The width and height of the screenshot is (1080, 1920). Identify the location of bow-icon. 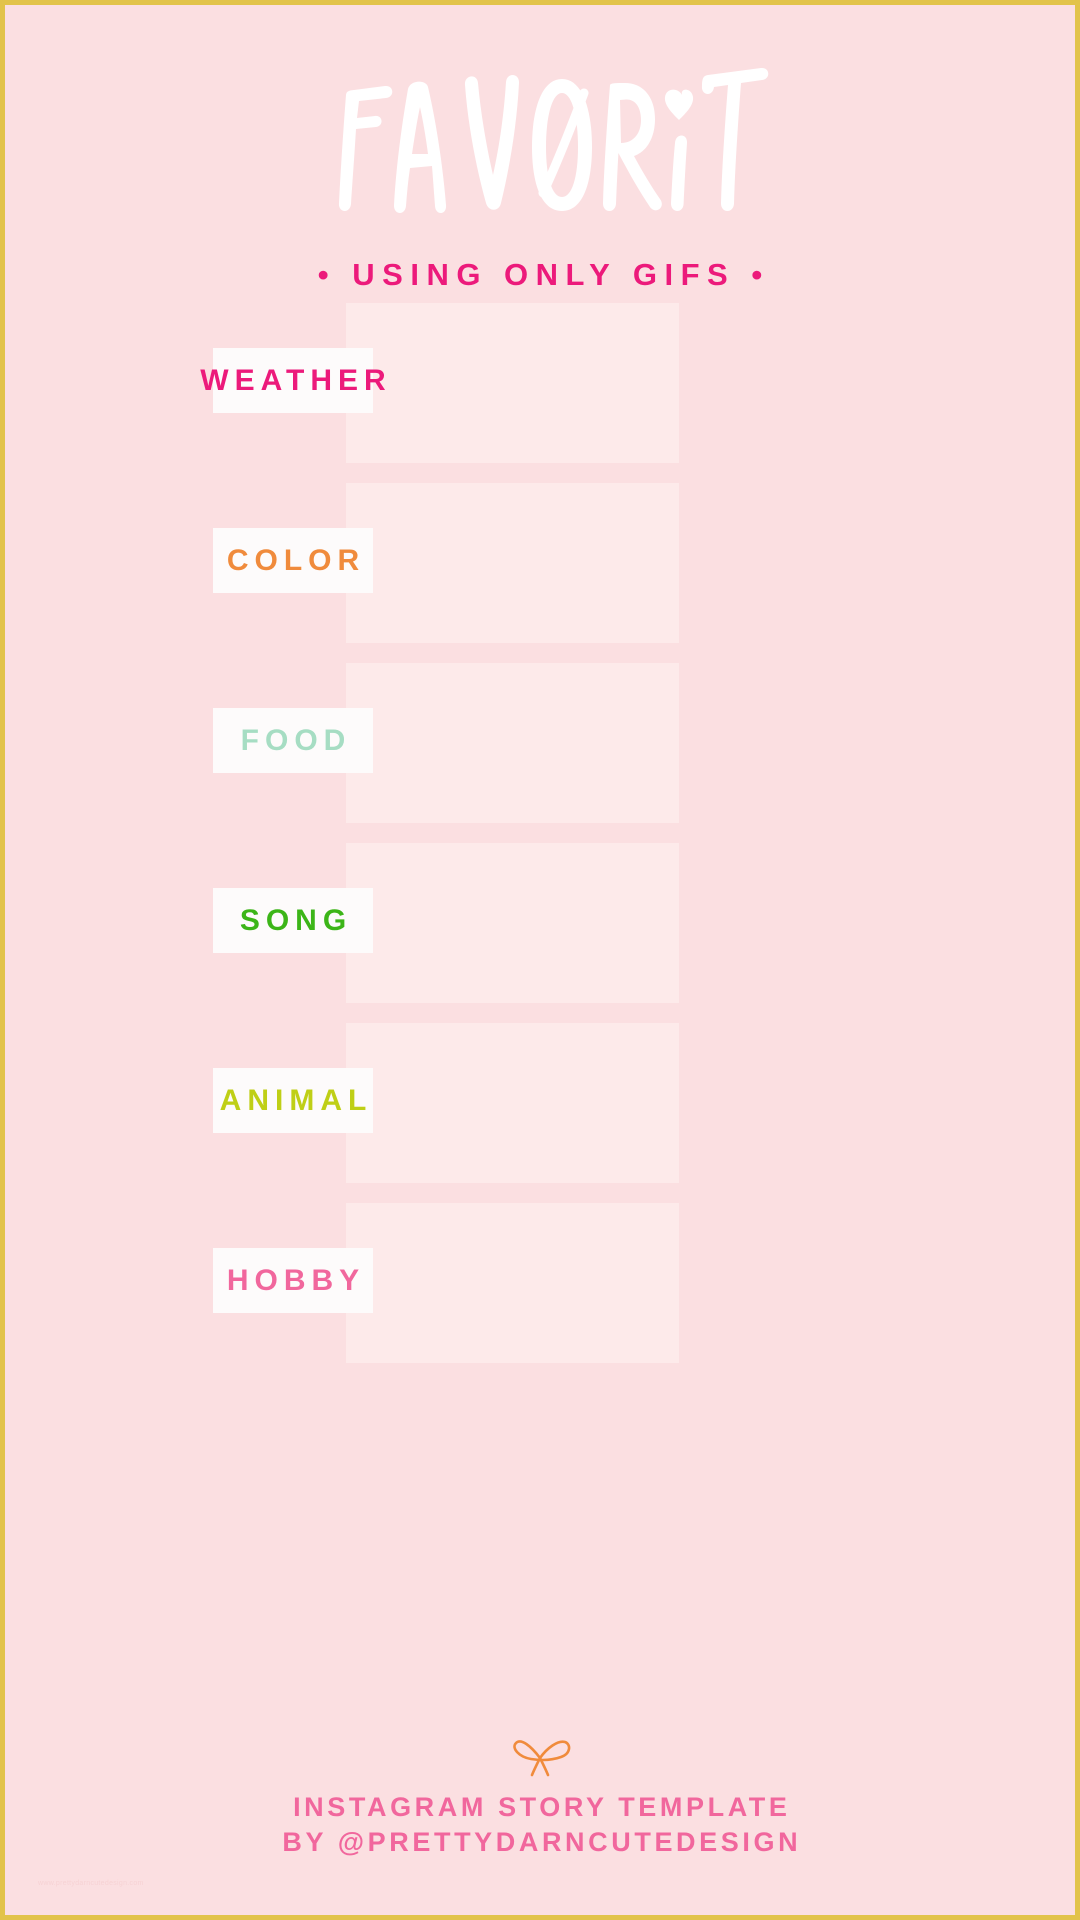
(542, 1758).